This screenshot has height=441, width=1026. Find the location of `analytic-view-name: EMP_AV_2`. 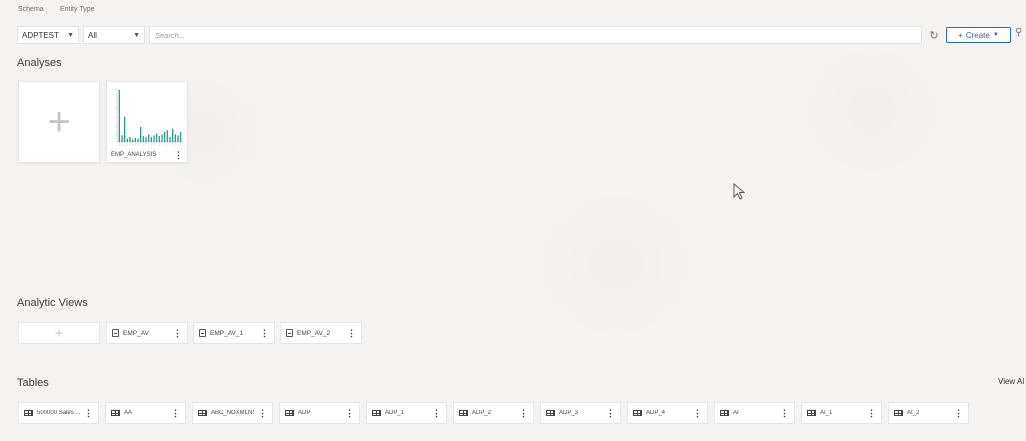

analytic-view-name: EMP_AV_2 is located at coordinates (314, 333).